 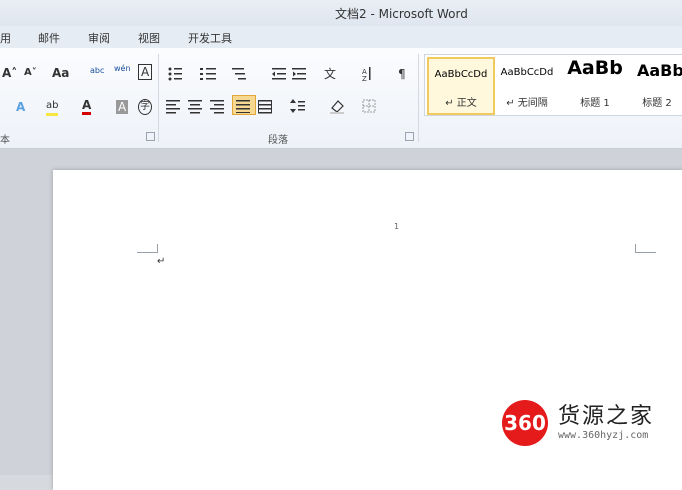 I want to click on tab-mailings: 邮件, so click(x=49, y=38).